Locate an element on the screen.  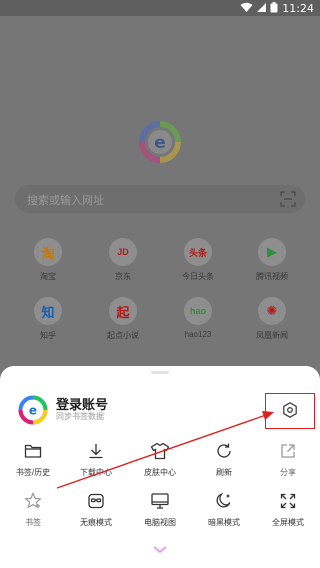
status-time: 11:24 is located at coordinates (298, 8).